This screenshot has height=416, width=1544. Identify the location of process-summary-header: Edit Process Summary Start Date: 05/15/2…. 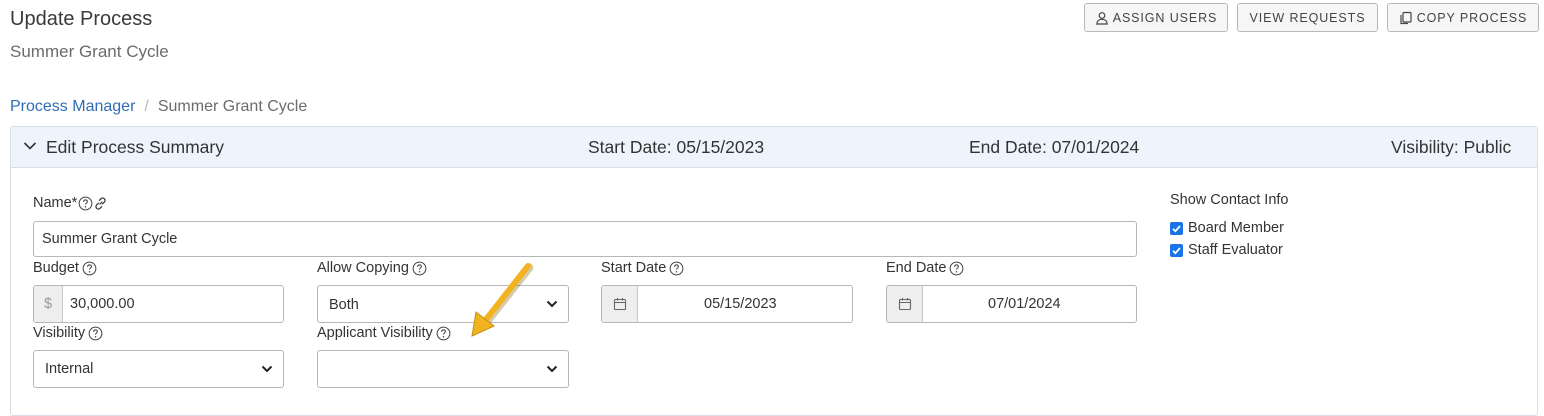
(774, 147).